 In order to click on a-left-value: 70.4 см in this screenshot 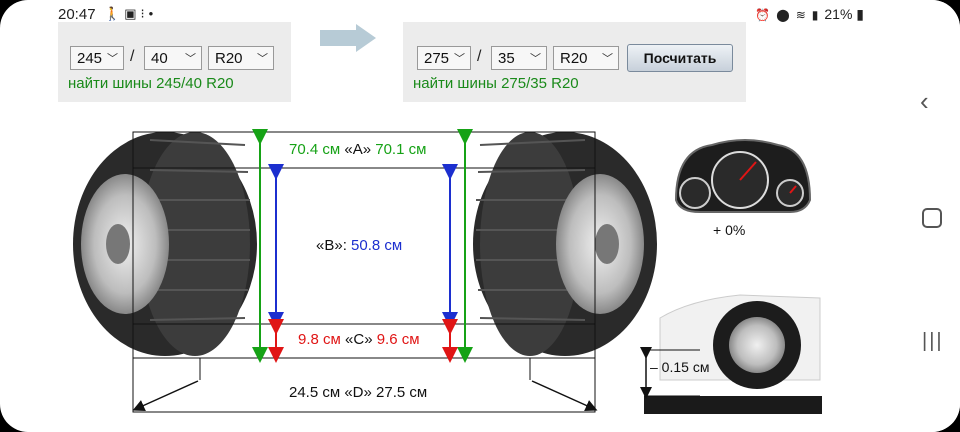, I will do `click(315, 149)`.